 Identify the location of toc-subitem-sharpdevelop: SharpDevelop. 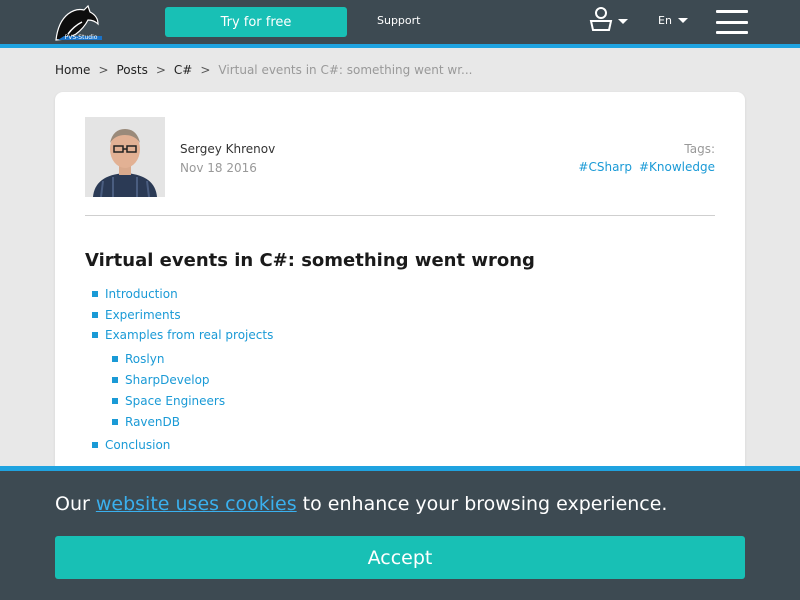
(161, 380).